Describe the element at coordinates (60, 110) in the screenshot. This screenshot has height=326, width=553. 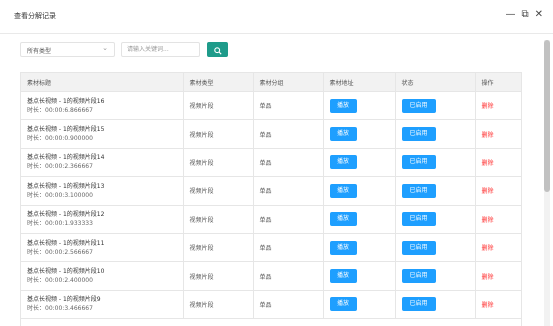
I see `clip-duration: 时长：00:00:6.866667` at that location.